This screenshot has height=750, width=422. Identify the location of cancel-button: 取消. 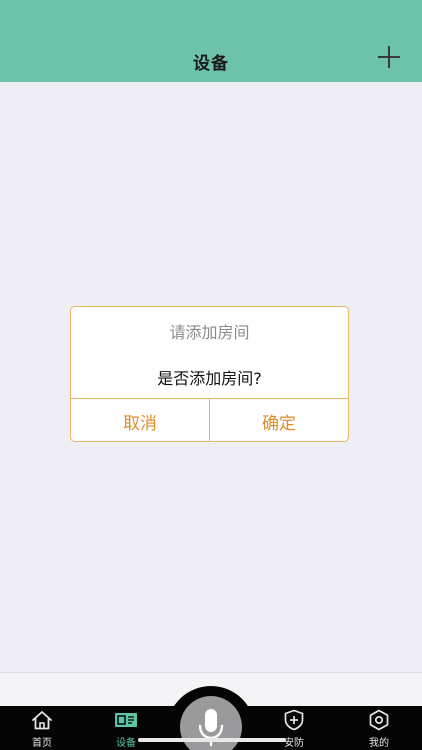
(140, 420).